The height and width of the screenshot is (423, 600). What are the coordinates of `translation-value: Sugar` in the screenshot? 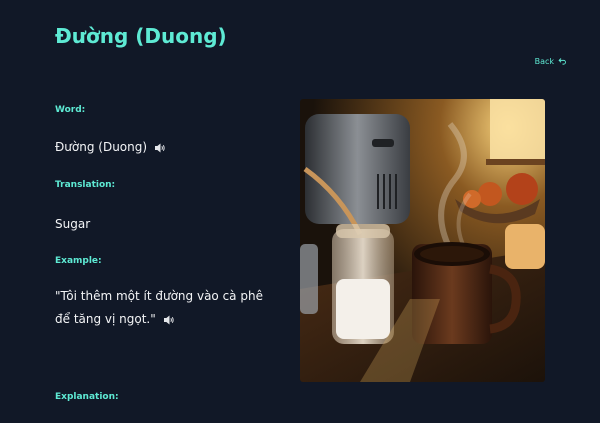 It's located at (73, 224).